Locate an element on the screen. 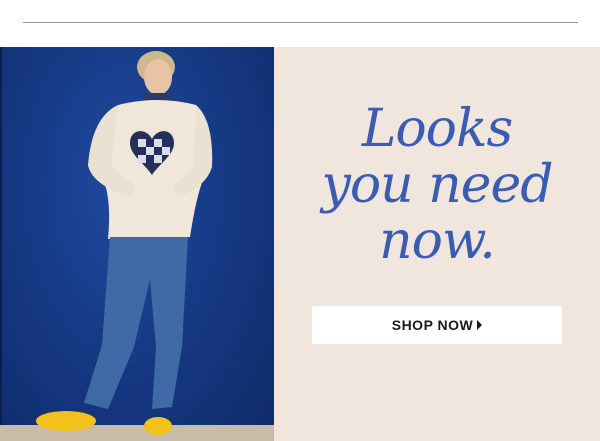 The height and width of the screenshot is (441, 600). shop-now-button: SHOP NOW is located at coordinates (437, 325).